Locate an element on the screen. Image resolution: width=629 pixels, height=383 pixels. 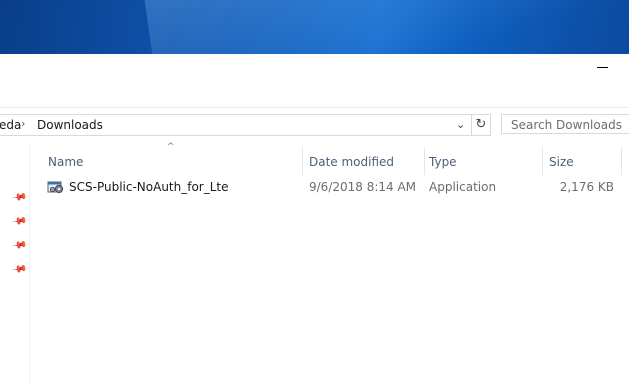
search-input: Search Downloads is located at coordinates (565, 124).